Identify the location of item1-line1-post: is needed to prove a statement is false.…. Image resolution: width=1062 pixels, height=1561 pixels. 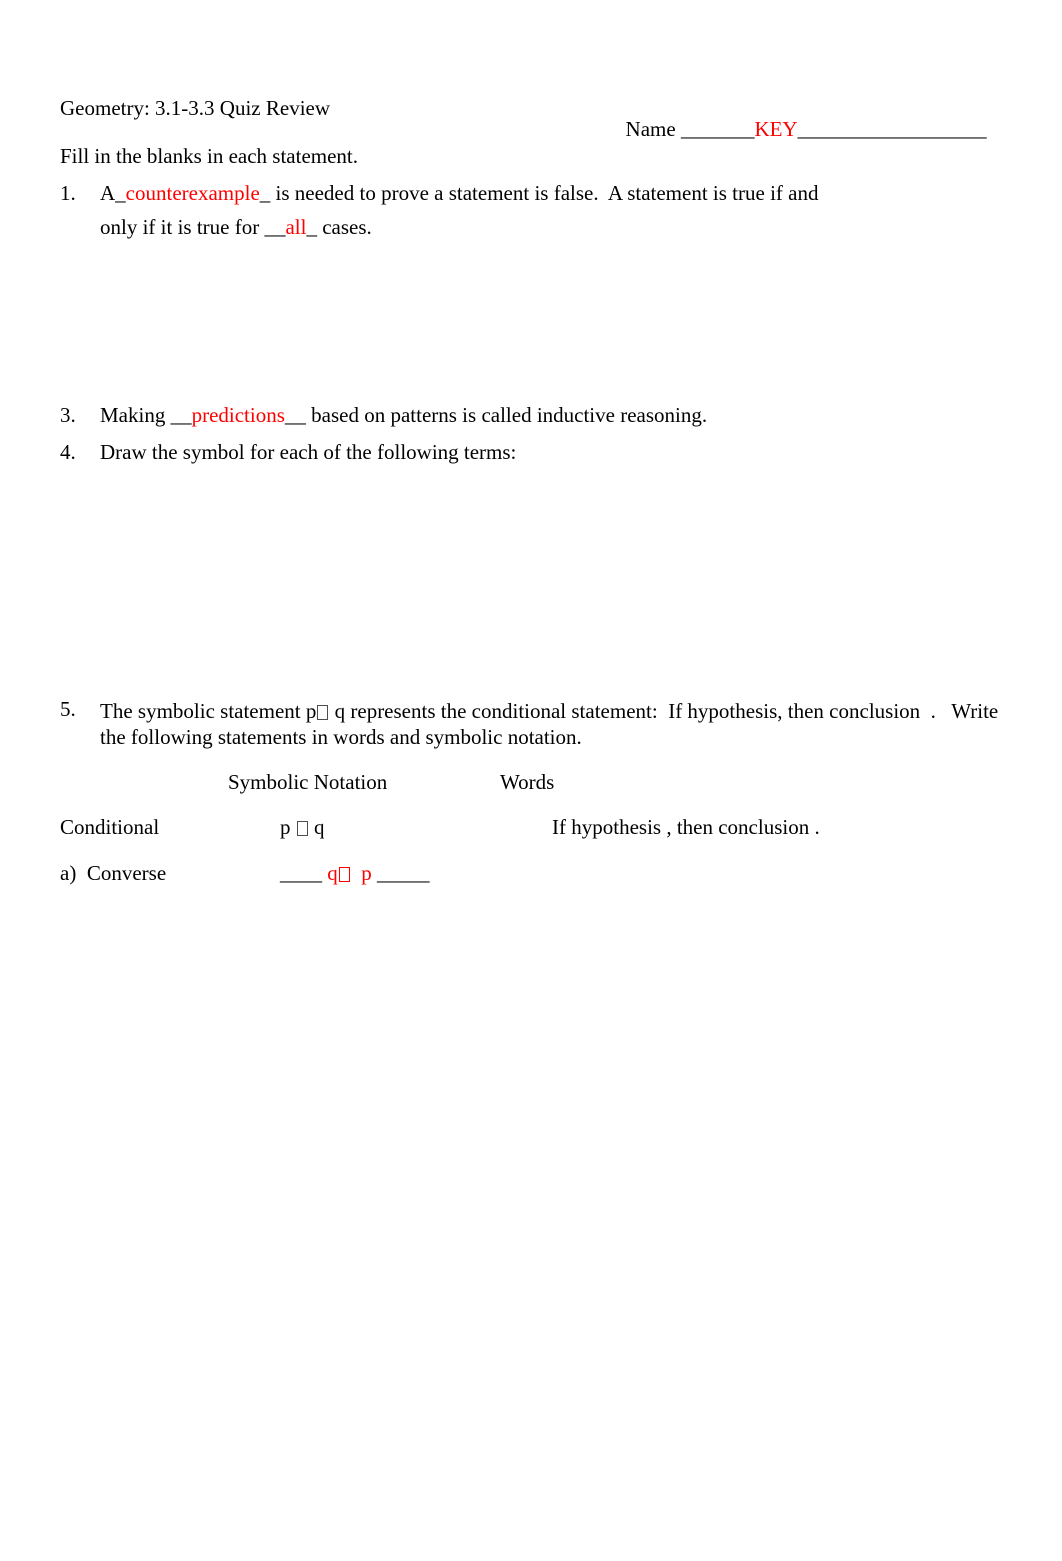
(544, 193).